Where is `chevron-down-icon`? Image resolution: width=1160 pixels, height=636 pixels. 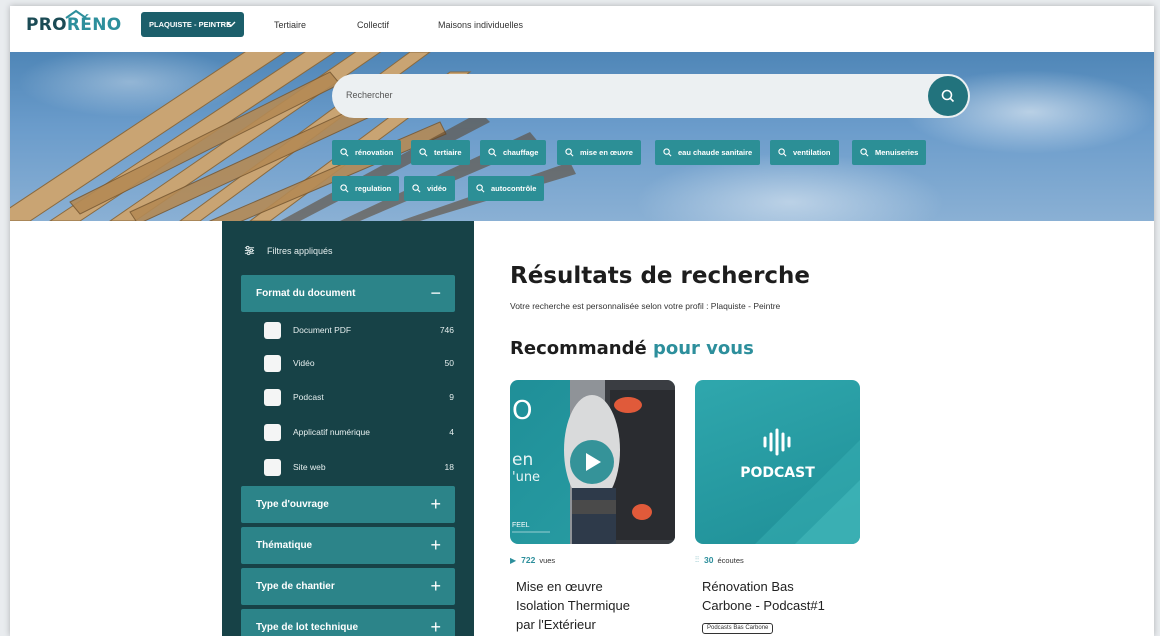
chevron-down-icon is located at coordinates (231, 24).